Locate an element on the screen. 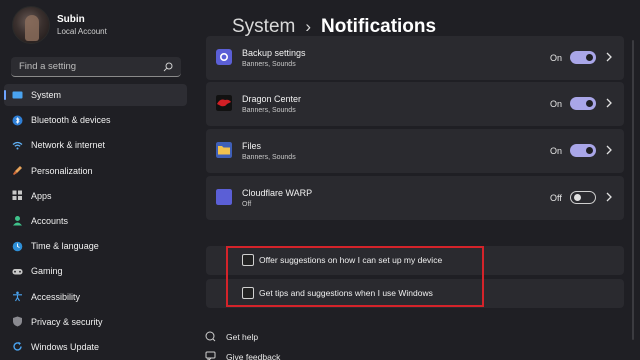 Image resolution: width=640 pixels, height=360 pixels. gear-icon is located at coordinates (224, 57).